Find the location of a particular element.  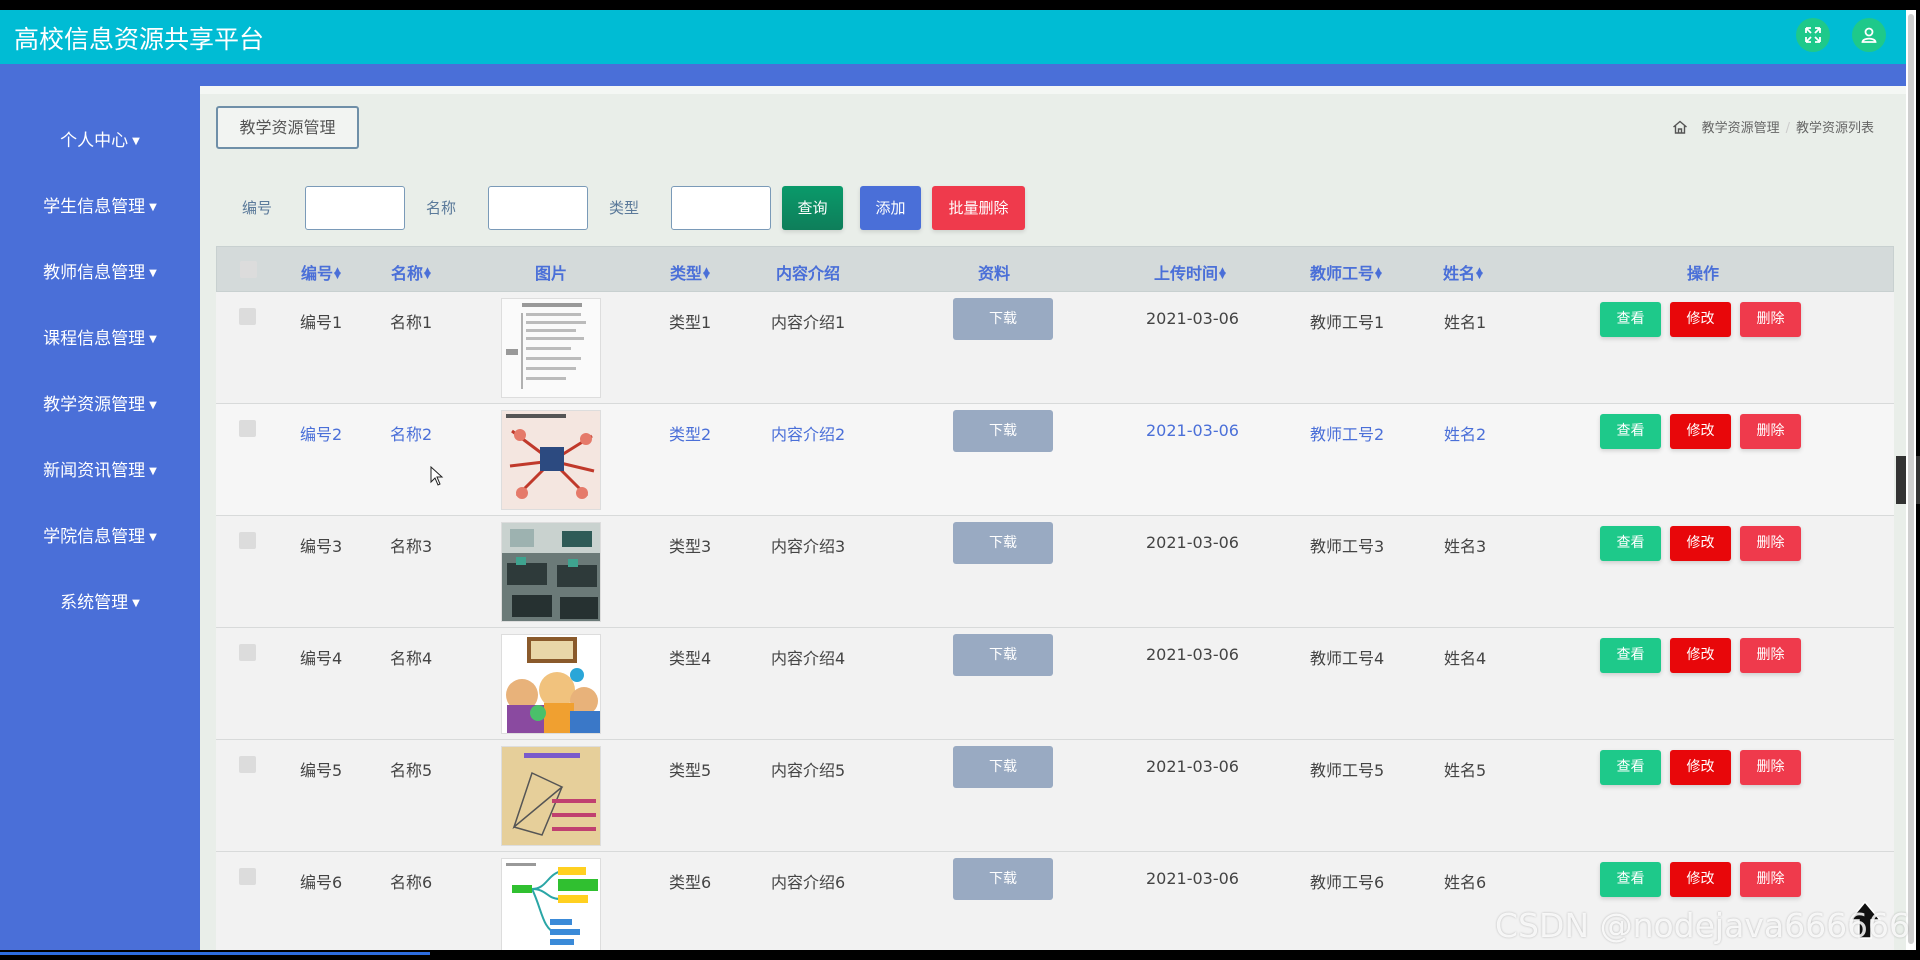

column-header-upload-time: 上传时间▲ ▼ is located at coordinates (1190, 272).